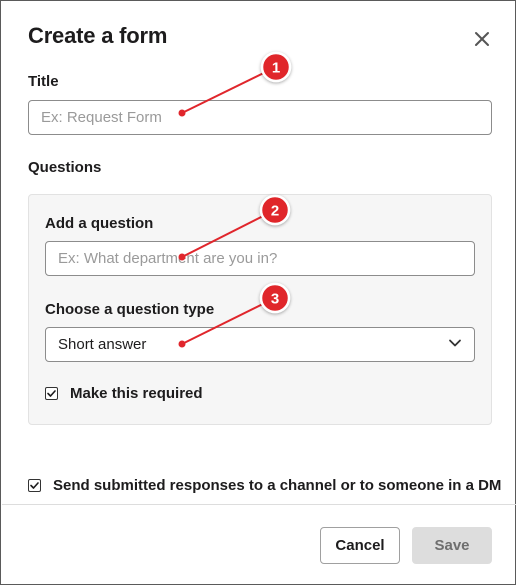 The width and height of the screenshot is (516, 585). I want to click on annotation-overlay: 1 2 3, so click(235, 199).